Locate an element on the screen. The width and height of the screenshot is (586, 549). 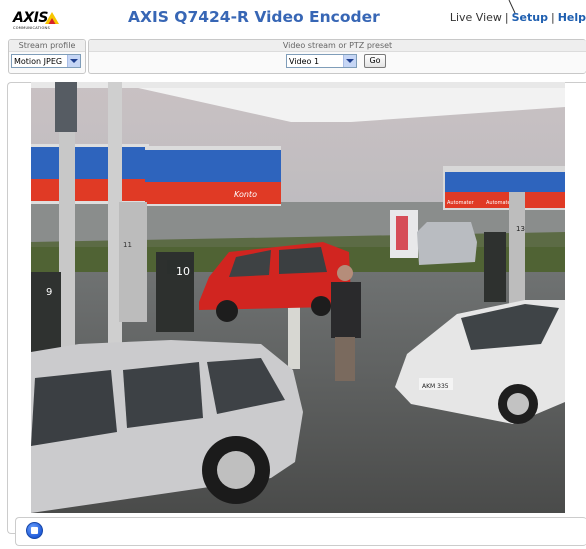
right-canopy-sign-1: Automater is located at coordinates (461, 203).